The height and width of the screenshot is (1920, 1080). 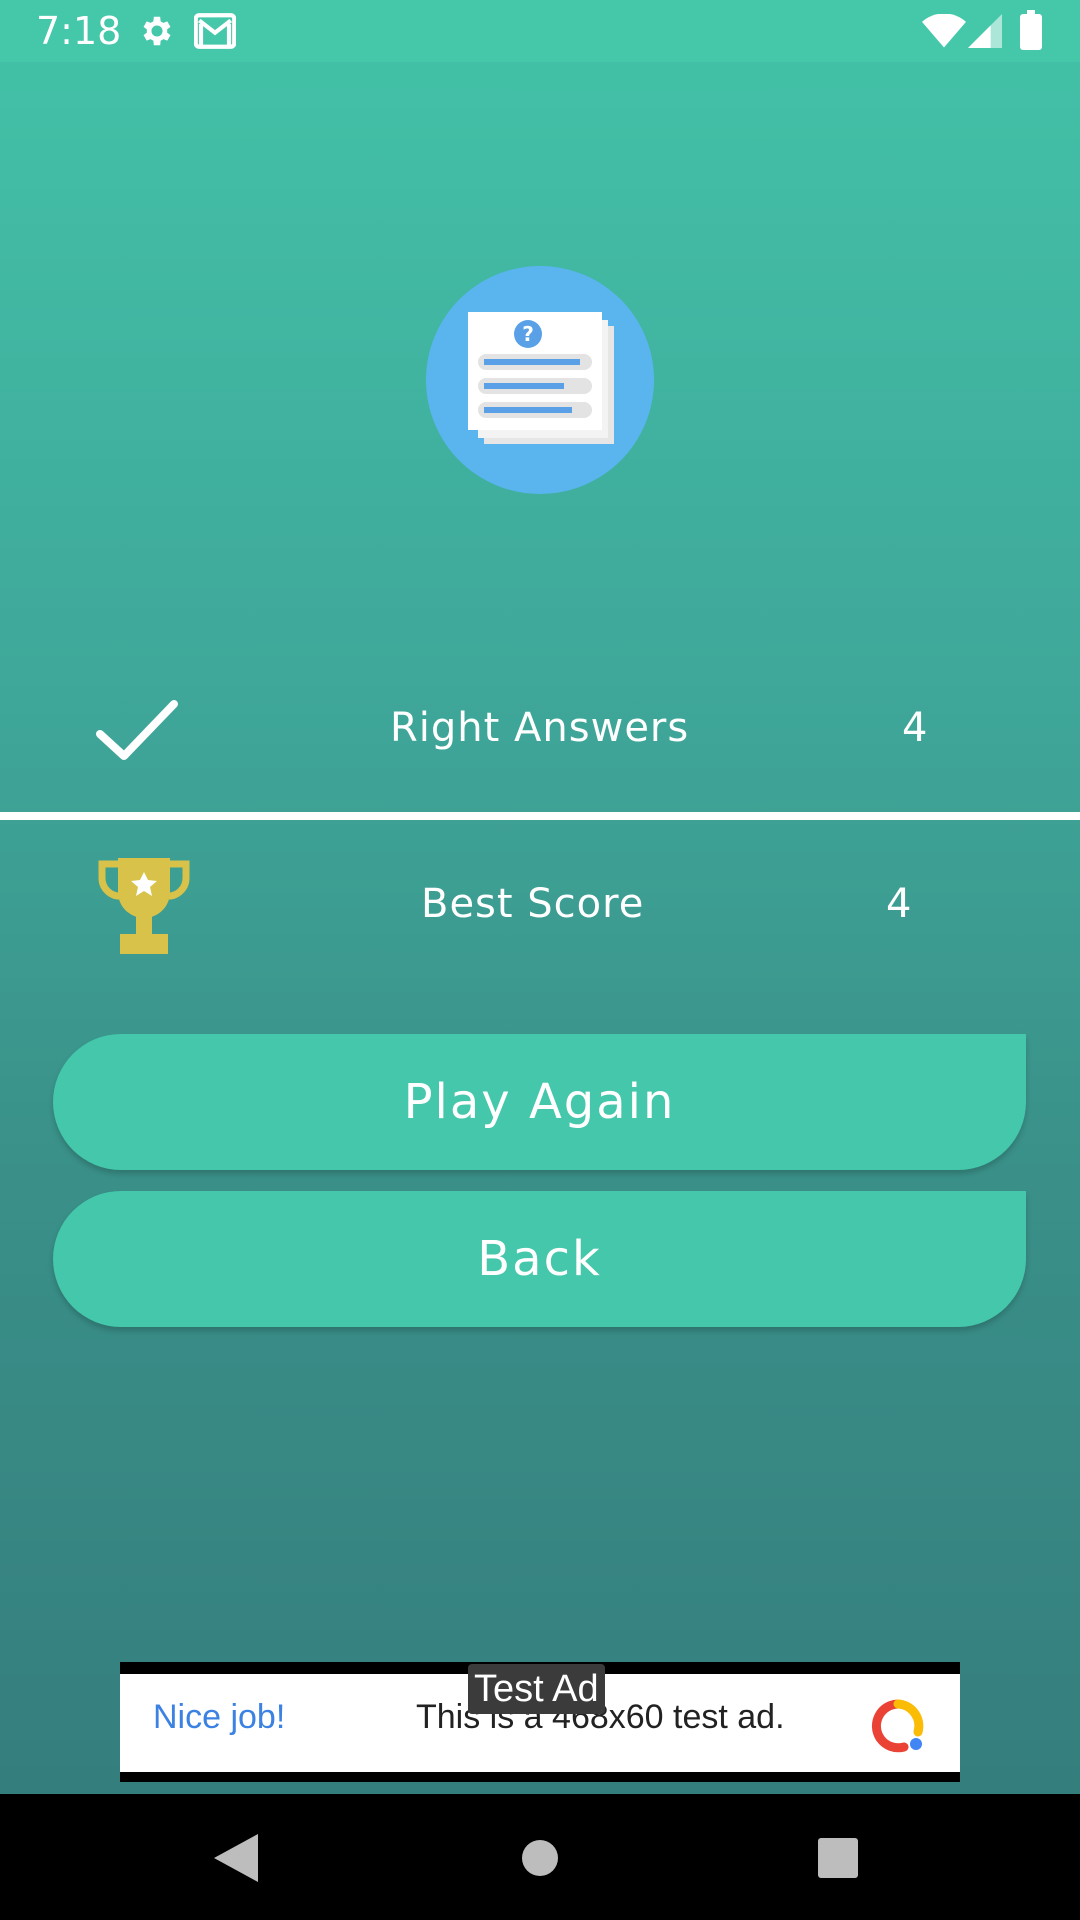 What do you see at coordinates (540, 31) in the screenshot?
I see `status-bar: 7:18` at bounding box center [540, 31].